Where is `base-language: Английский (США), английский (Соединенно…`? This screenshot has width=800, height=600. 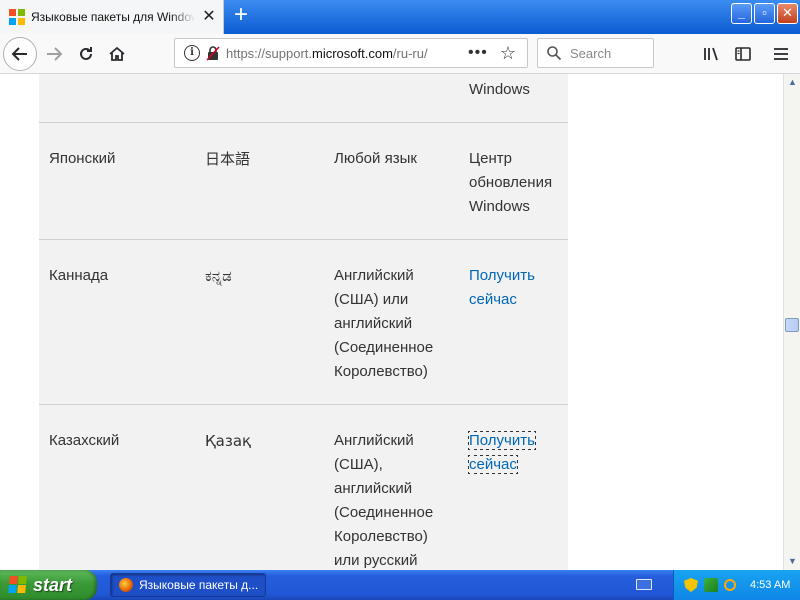 base-language: Английский (США), английский (Соединенно… is located at coordinates (391, 487).